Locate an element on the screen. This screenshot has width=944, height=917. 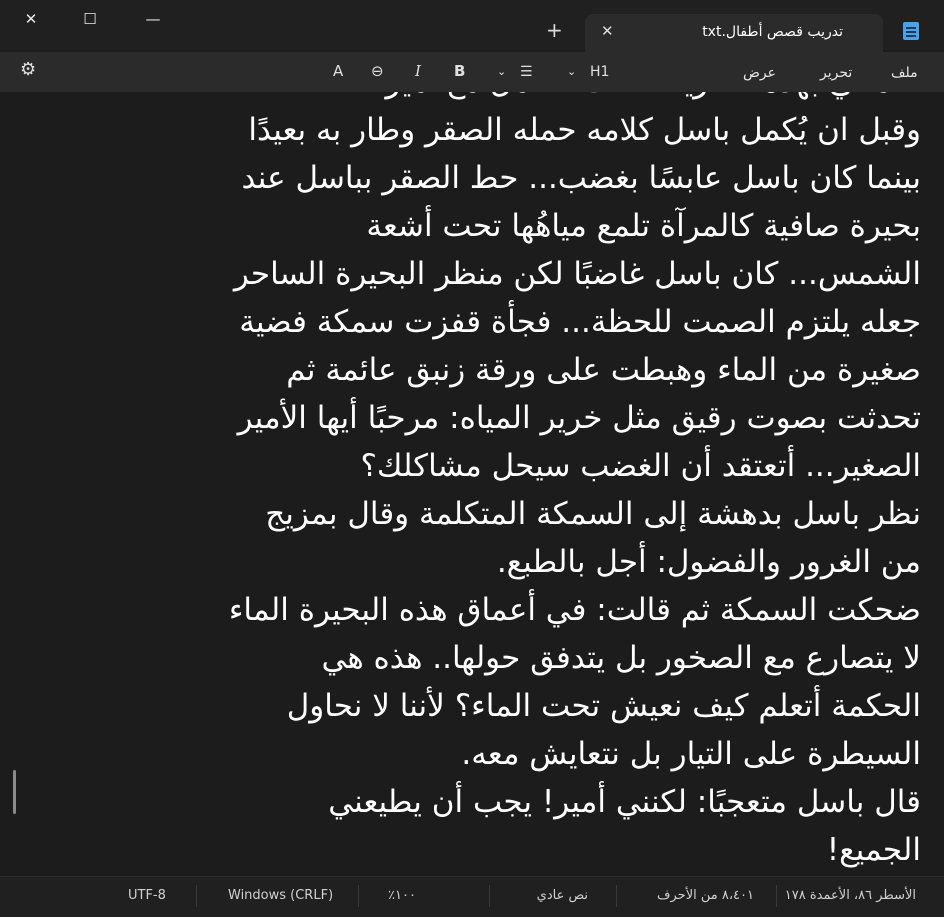
title-bar: ✕ ☐ — + ✕ تدريب قصص أطفال.txt is located at coordinates (472, 26).